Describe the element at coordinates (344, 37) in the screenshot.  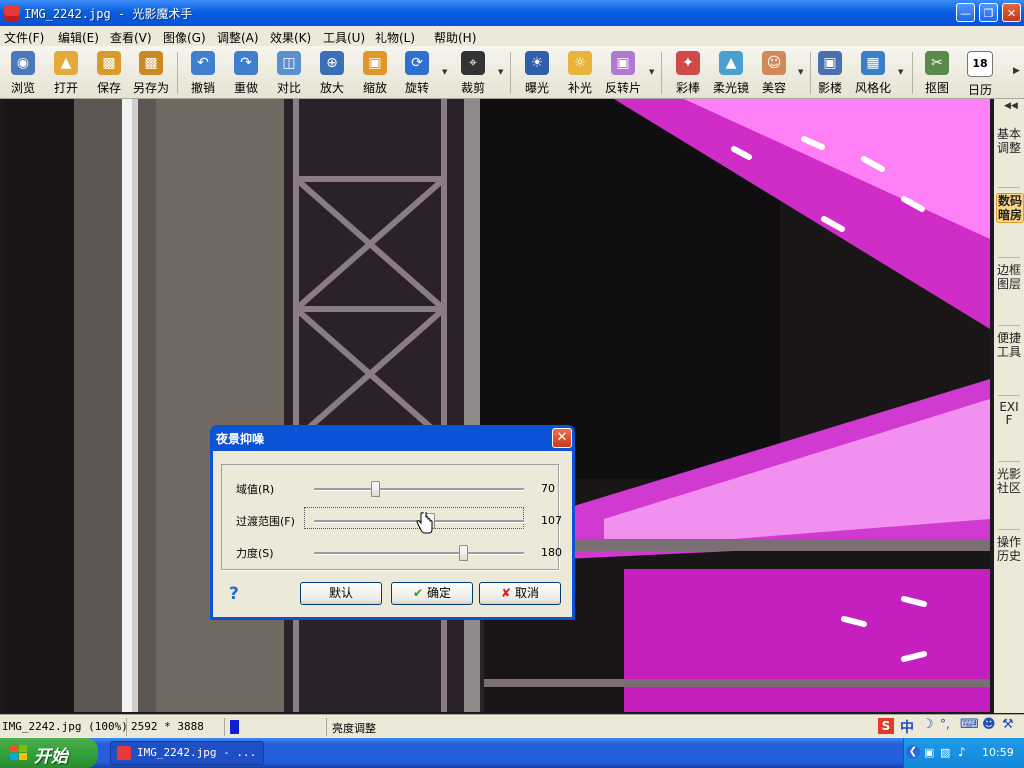
I see `menu-tools: 工具(U)` at that location.